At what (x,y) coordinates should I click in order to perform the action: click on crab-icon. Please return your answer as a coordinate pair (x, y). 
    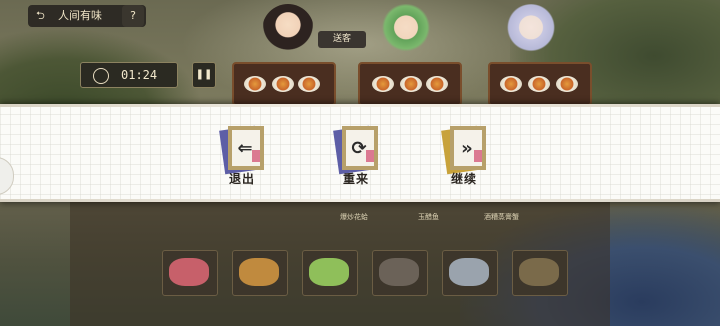
    Looking at the image, I should click on (539, 272).